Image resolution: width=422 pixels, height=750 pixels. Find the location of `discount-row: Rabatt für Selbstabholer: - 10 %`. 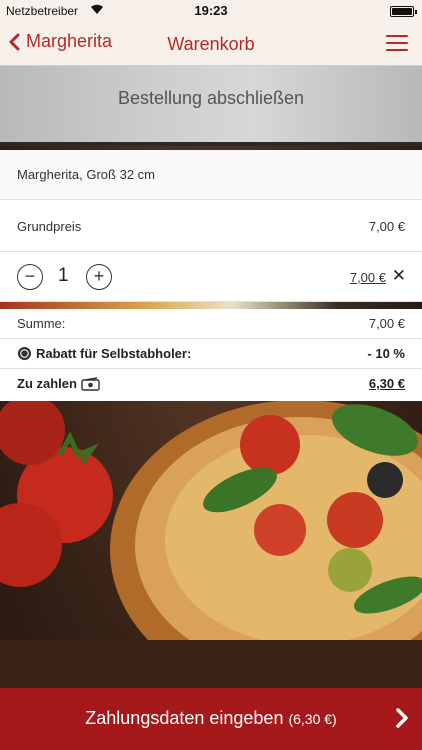

discount-row: Rabatt für Selbstabholer: - 10 % is located at coordinates (211, 354).